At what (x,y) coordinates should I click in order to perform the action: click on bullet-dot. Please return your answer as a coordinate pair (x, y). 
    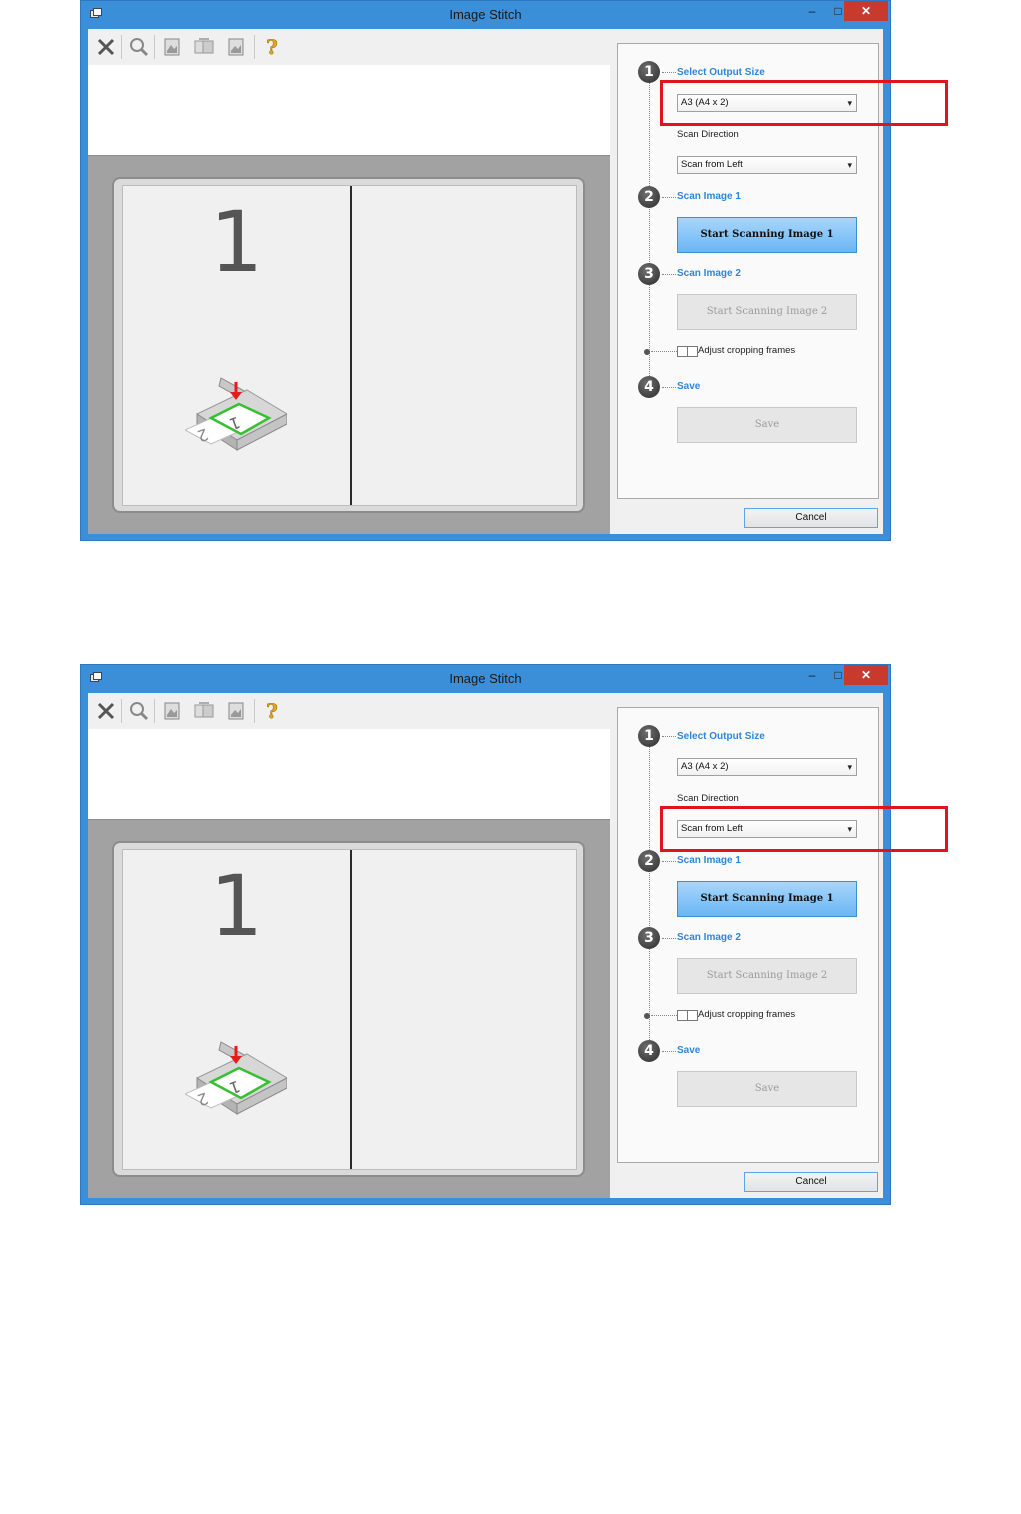
    Looking at the image, I should click on (647, 352).